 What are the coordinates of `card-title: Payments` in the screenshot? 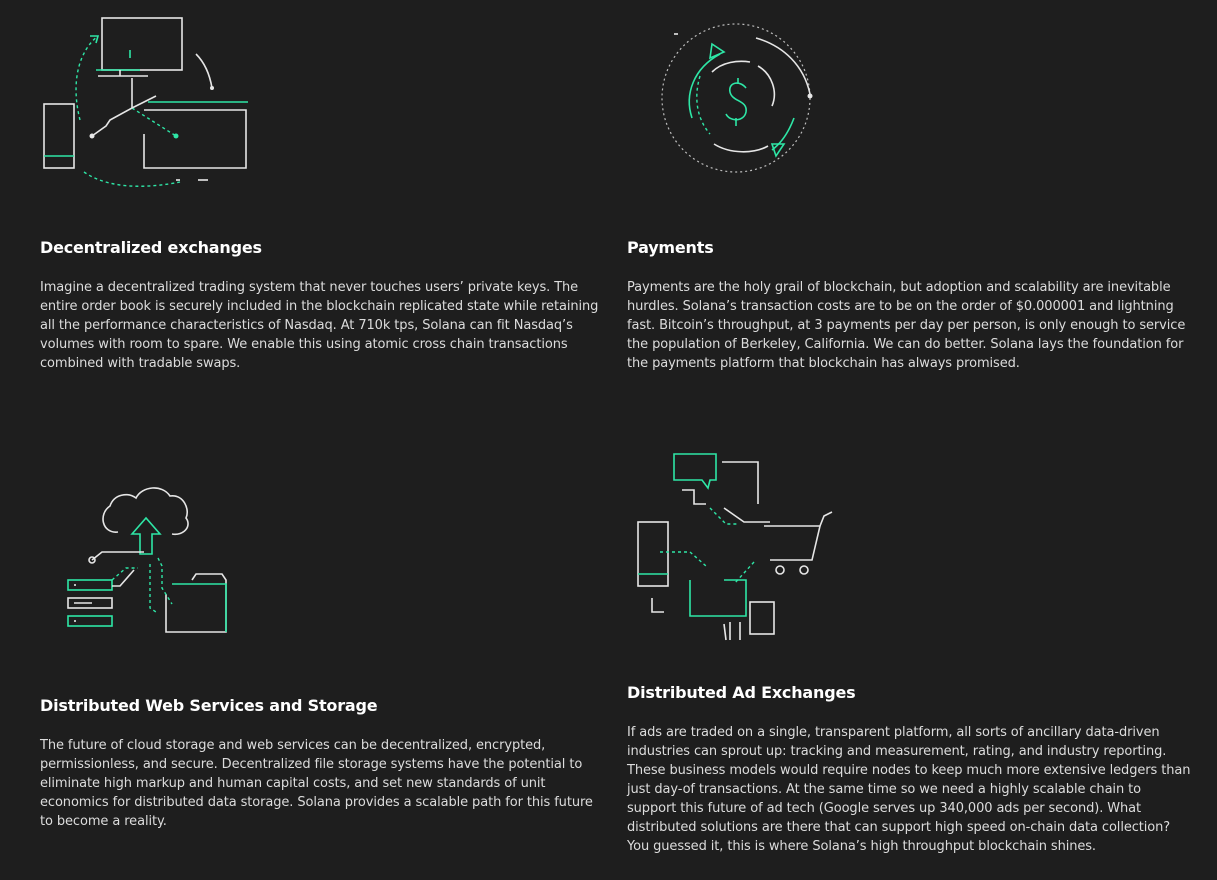 It's located at (670, 247).